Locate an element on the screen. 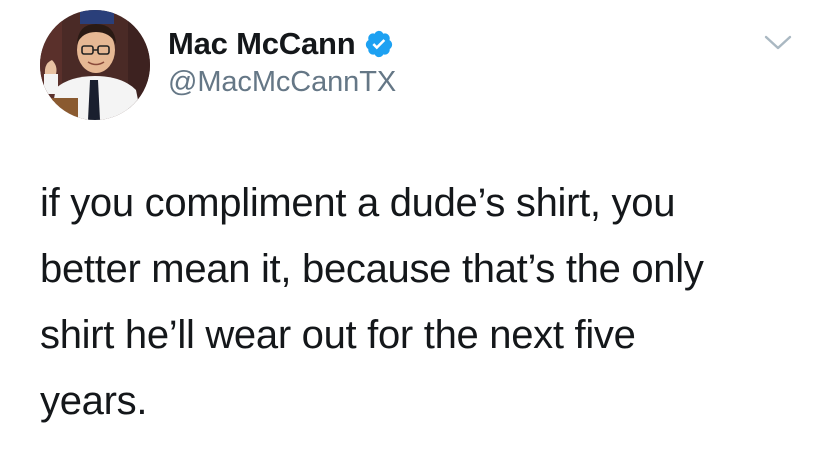  author-handle: @MacMcCannTX is located at coordinates (282, 82).